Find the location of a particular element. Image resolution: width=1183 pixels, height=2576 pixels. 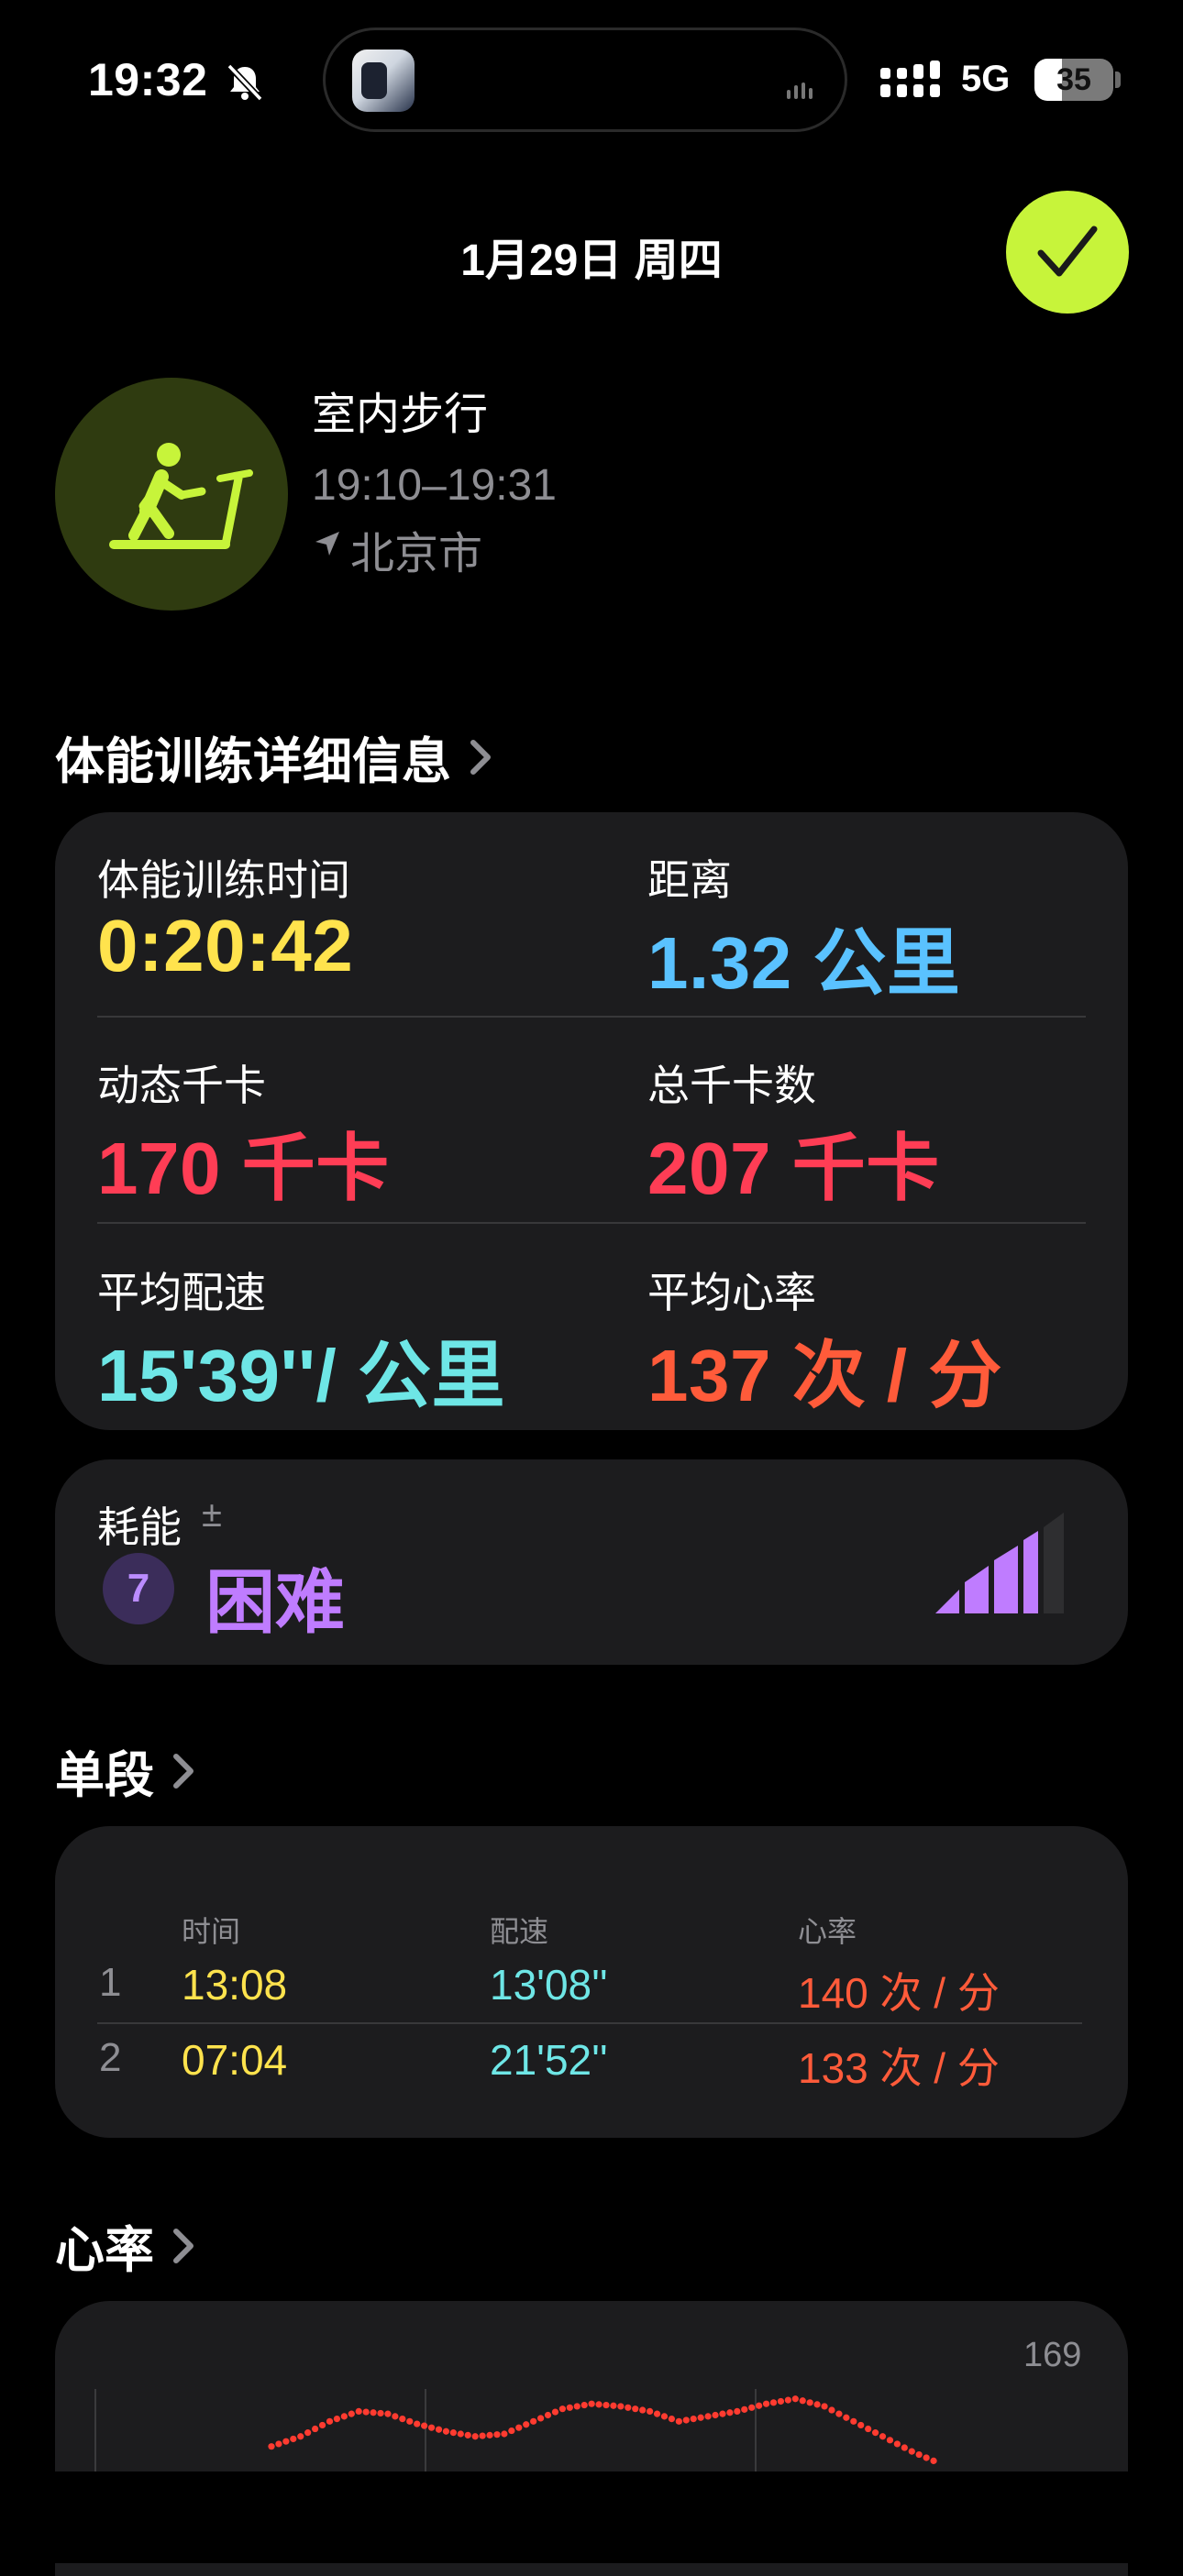

workout-time-range: 19:10–19:31 is located at coordinates (434, 485).